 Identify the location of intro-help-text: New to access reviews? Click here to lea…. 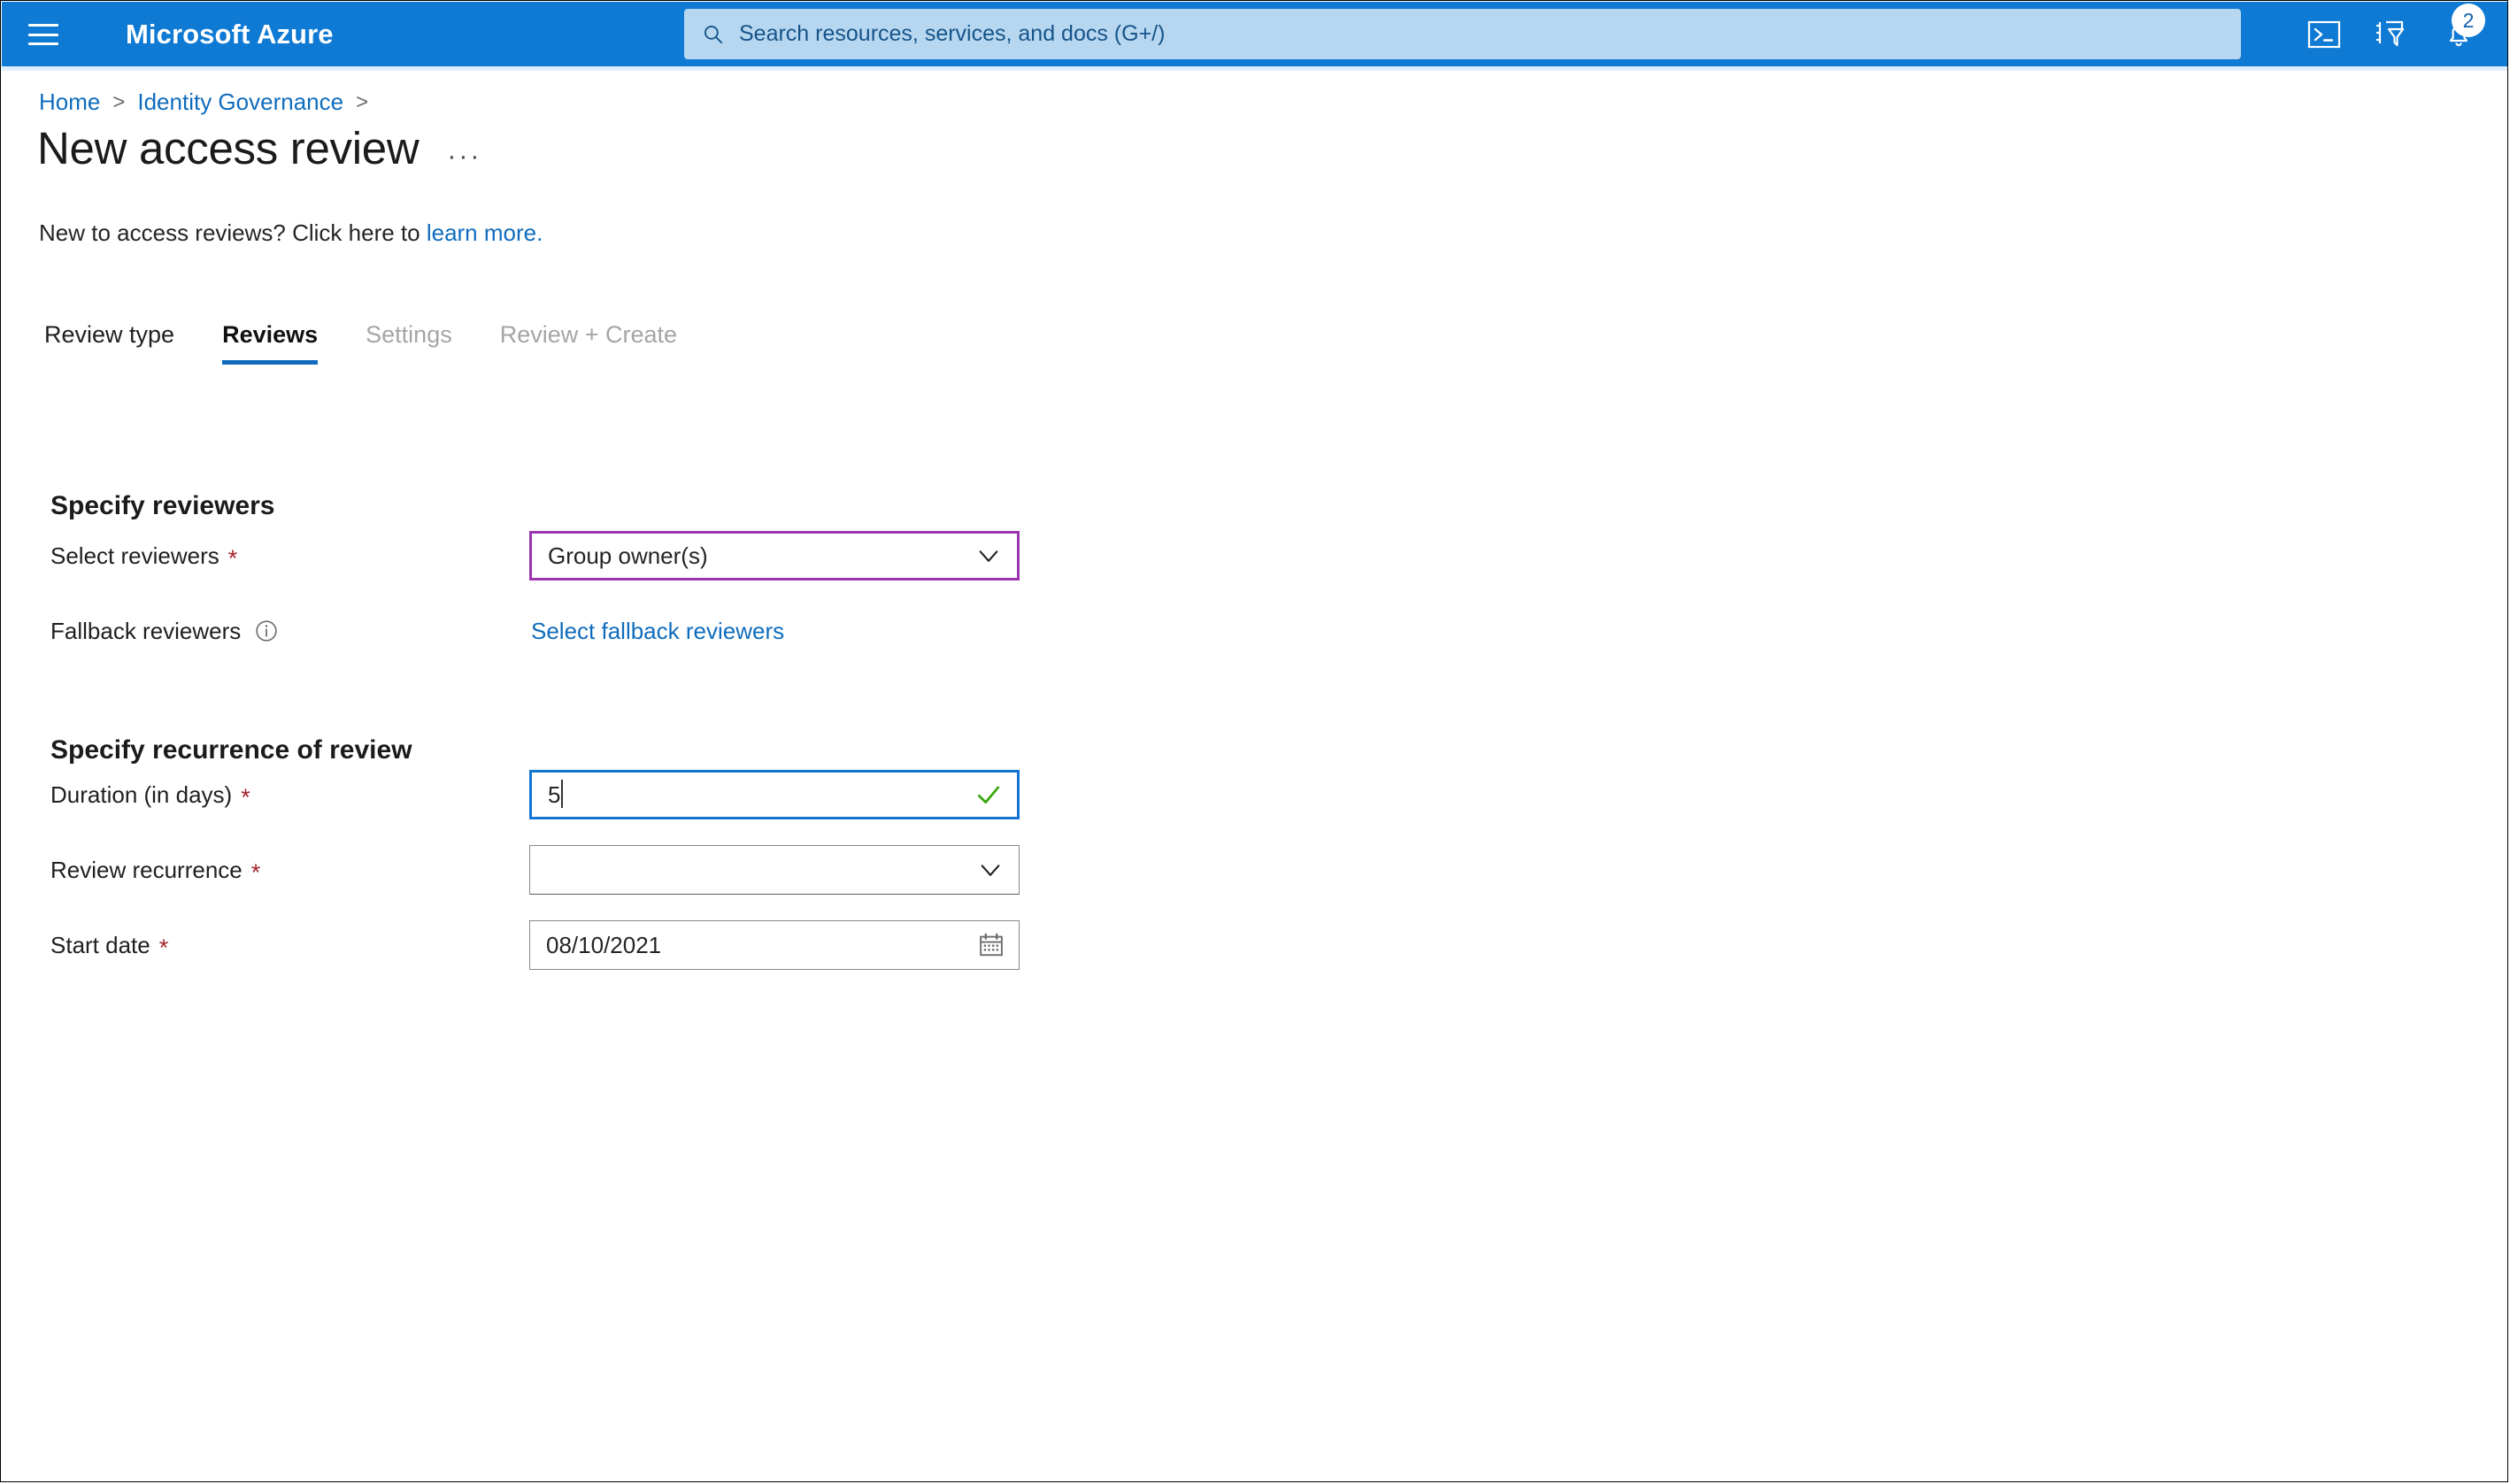
(291, 233).